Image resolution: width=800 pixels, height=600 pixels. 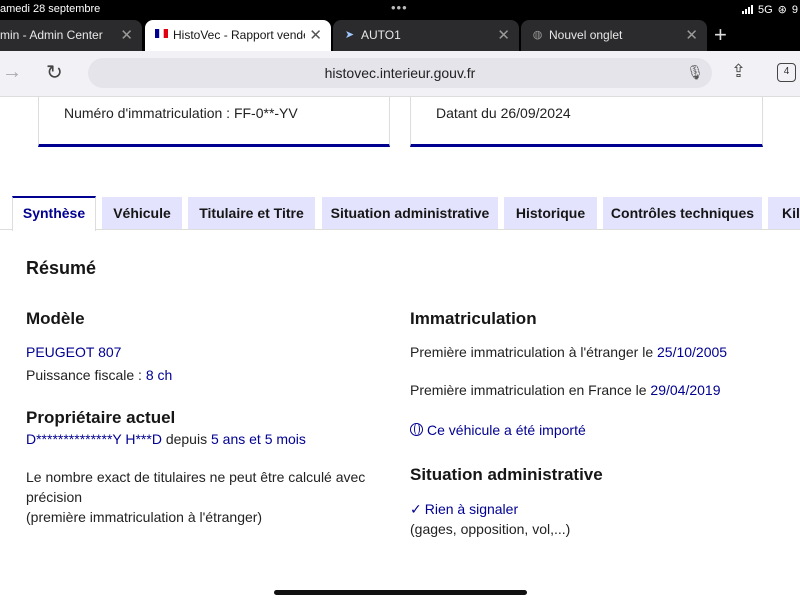 What do you see at coordinates (765, 9) in the screenshot?
I see `network-label: 5G` at bounding box center [765, 9].